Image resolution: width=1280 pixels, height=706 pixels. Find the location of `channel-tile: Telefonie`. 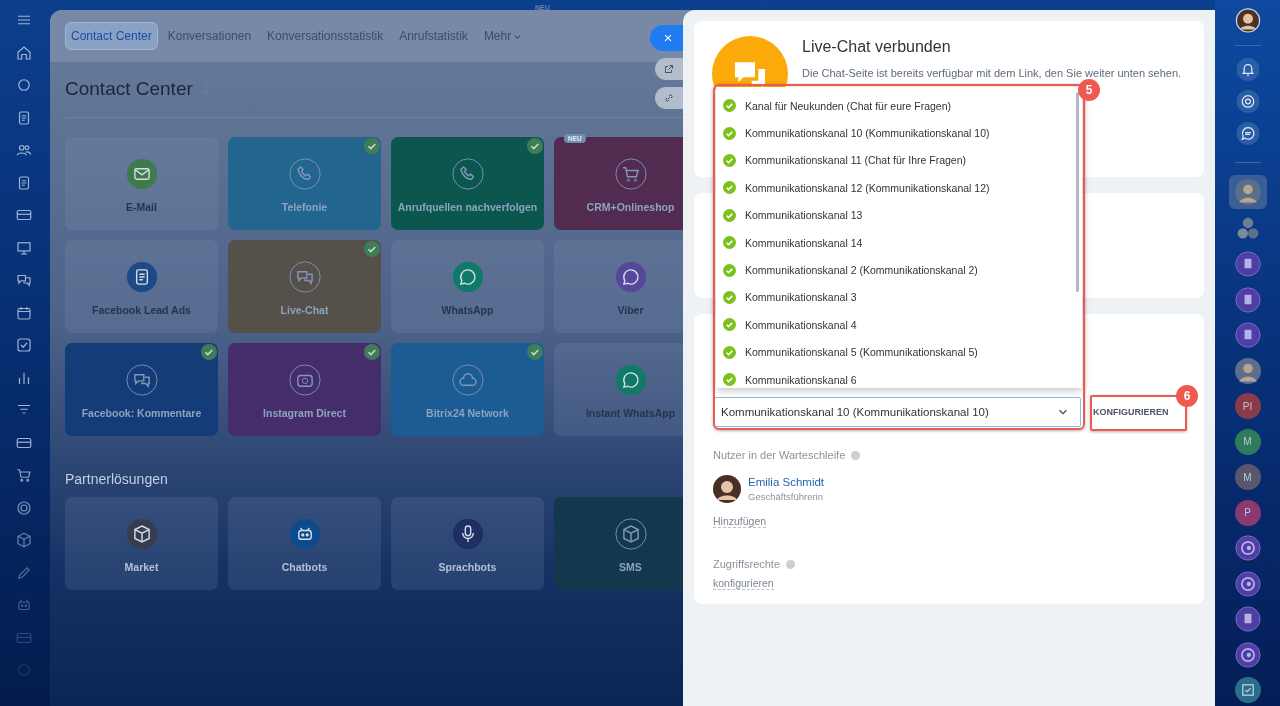

channel-tile: Telefonie is located at coordinates (304, 183).